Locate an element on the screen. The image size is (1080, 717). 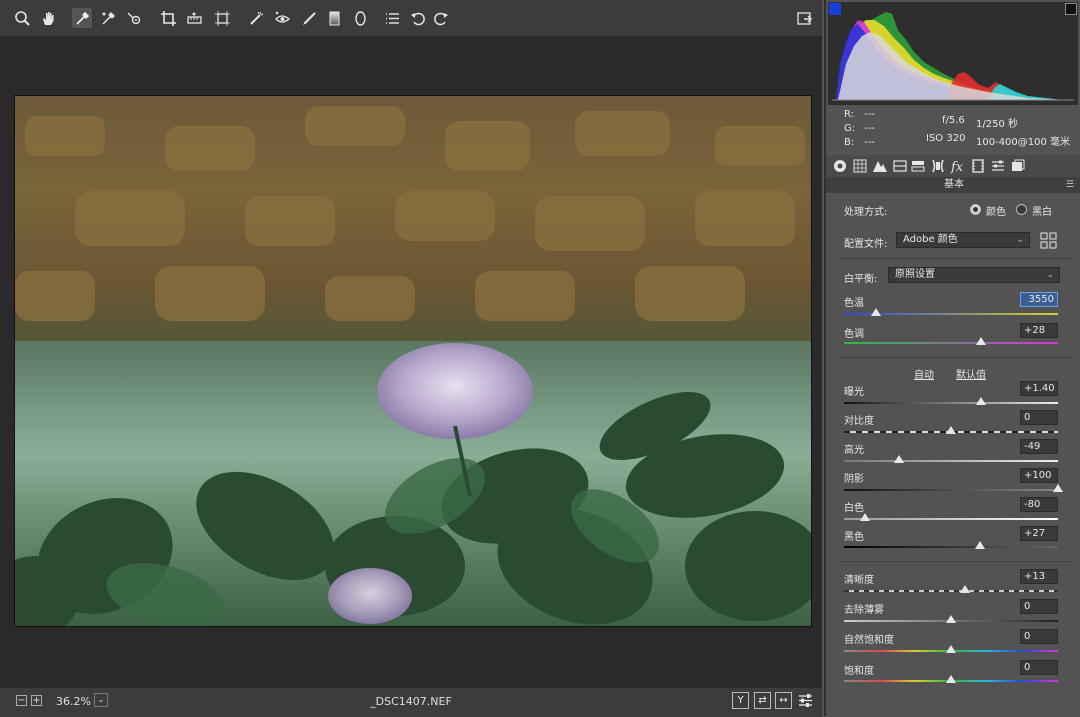
tint-slider-track is located at coordinates (951, 343).